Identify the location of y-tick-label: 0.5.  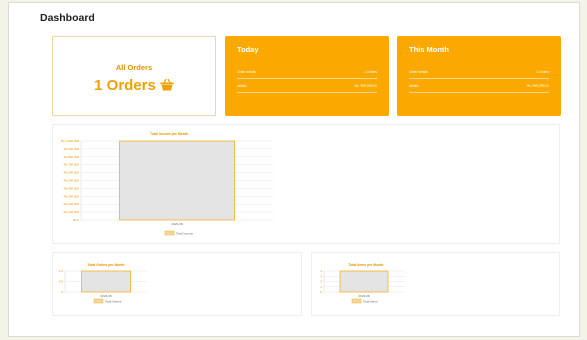
(61, 282).